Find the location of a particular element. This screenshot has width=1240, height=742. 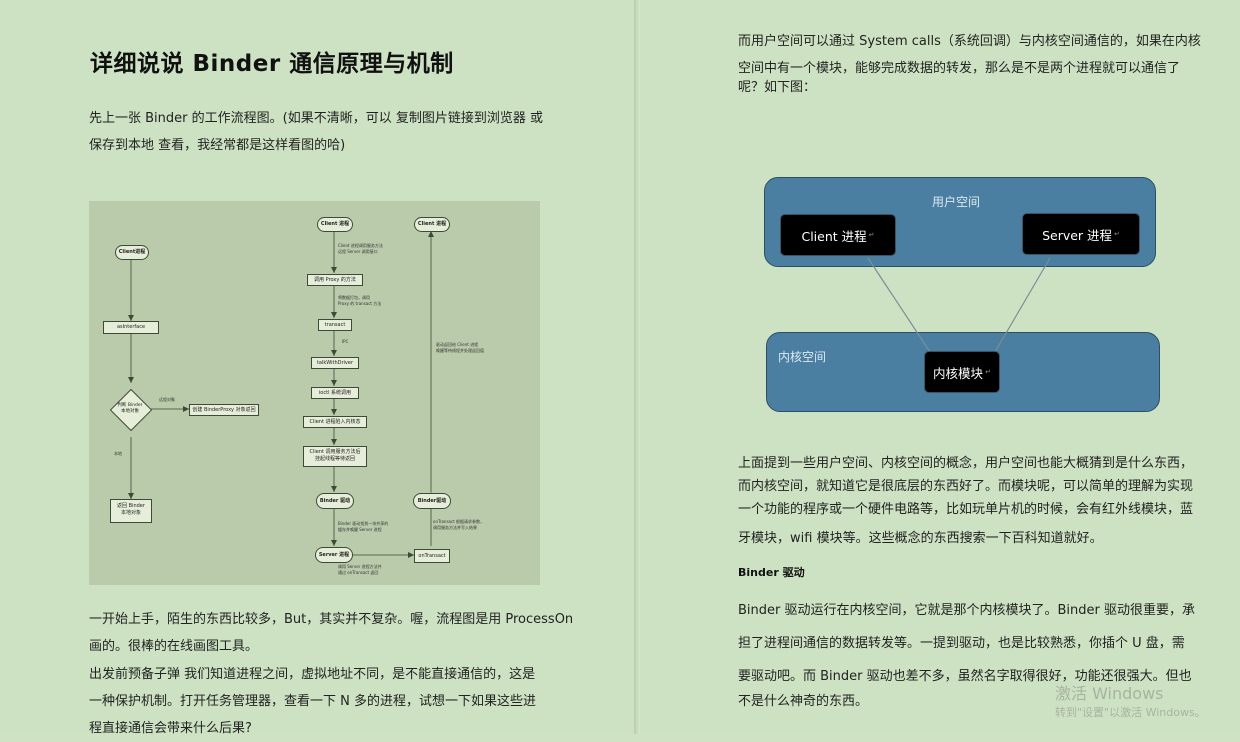

client-process-label: Client 进程 is located at coordinates (834, 236).